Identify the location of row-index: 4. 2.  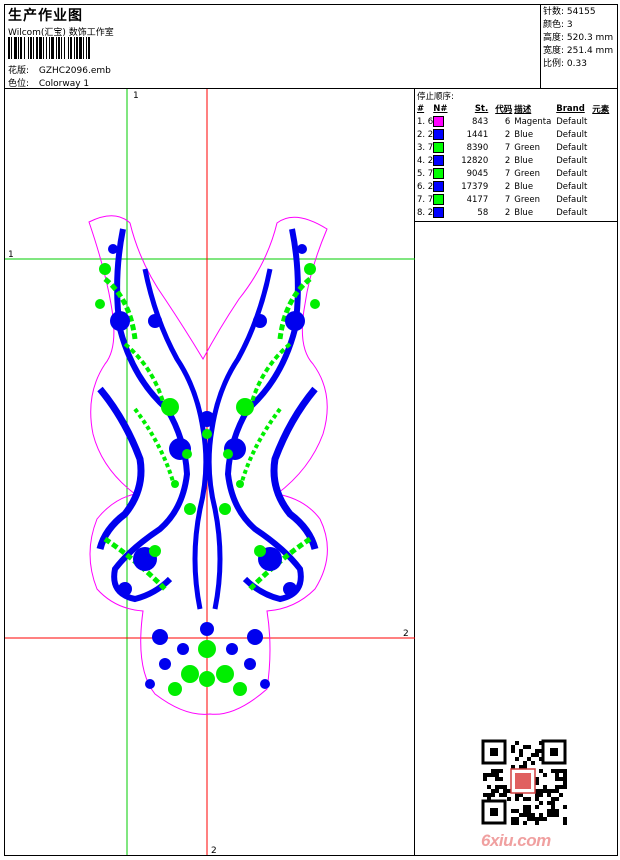
(425, 160).